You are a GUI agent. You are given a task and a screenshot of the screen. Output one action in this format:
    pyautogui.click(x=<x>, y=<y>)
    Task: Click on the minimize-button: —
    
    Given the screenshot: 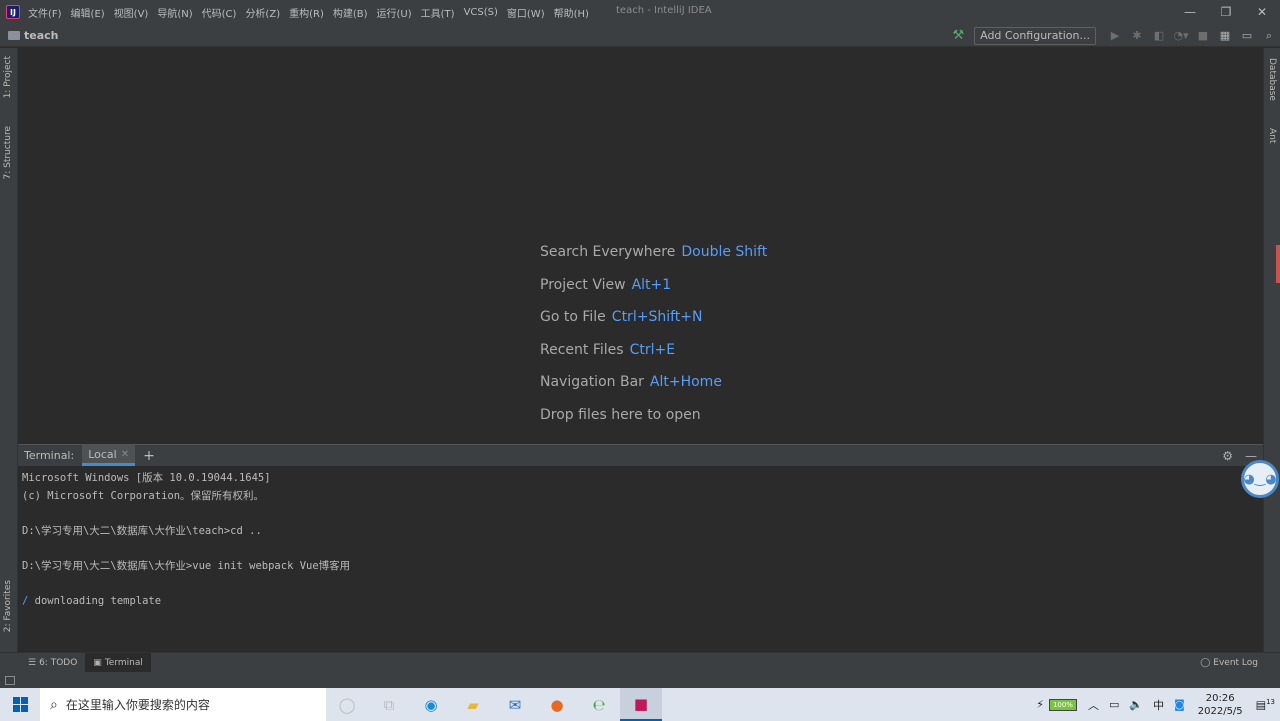 What is the action you would take?
    pyautogui.click(x=1190, y=12)
    